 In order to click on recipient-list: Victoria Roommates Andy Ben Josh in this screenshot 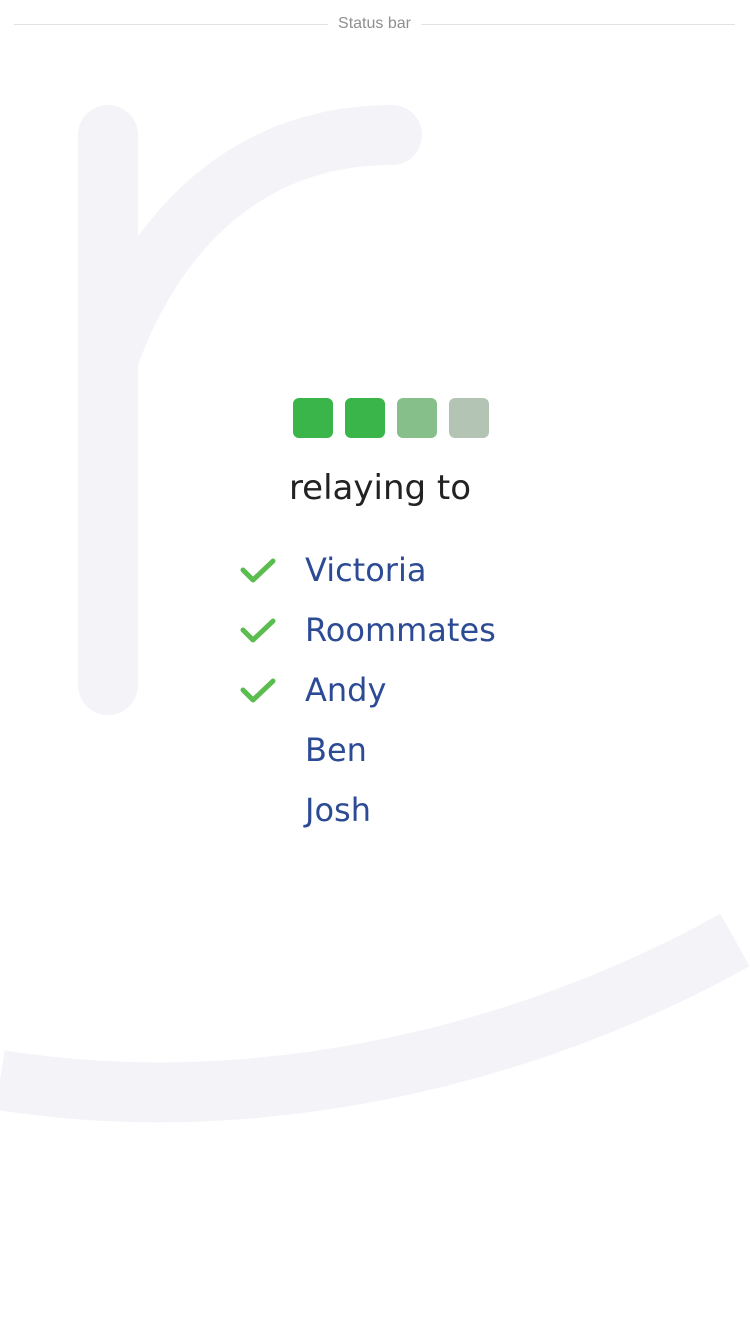, I will do `click(368, 690)`.